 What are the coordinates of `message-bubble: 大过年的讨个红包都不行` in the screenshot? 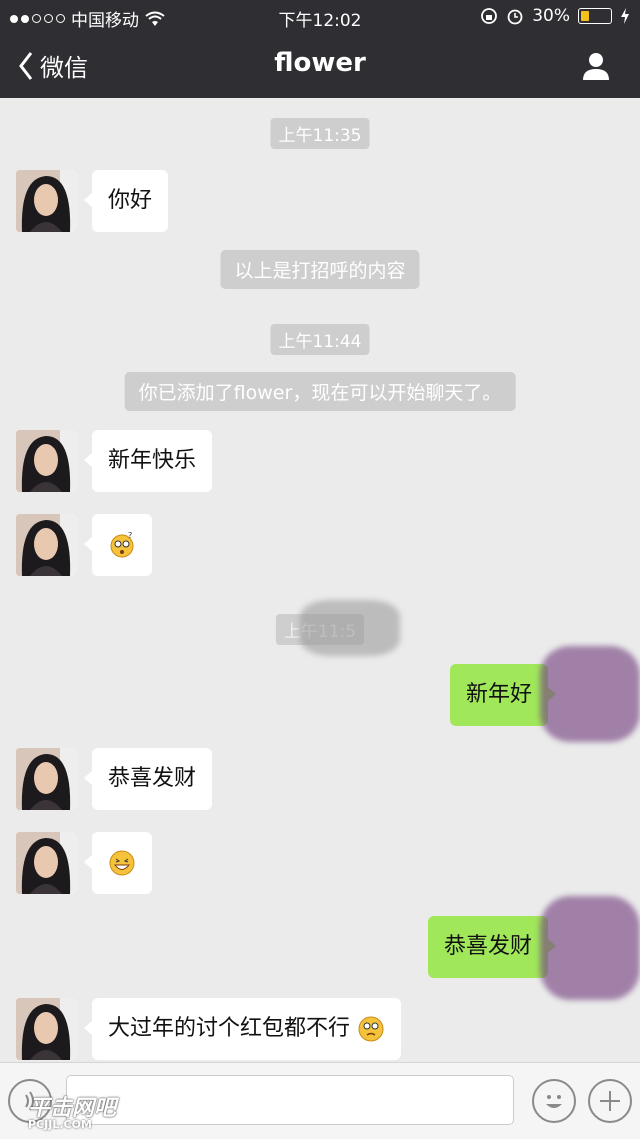 It's located at (242, 1029).